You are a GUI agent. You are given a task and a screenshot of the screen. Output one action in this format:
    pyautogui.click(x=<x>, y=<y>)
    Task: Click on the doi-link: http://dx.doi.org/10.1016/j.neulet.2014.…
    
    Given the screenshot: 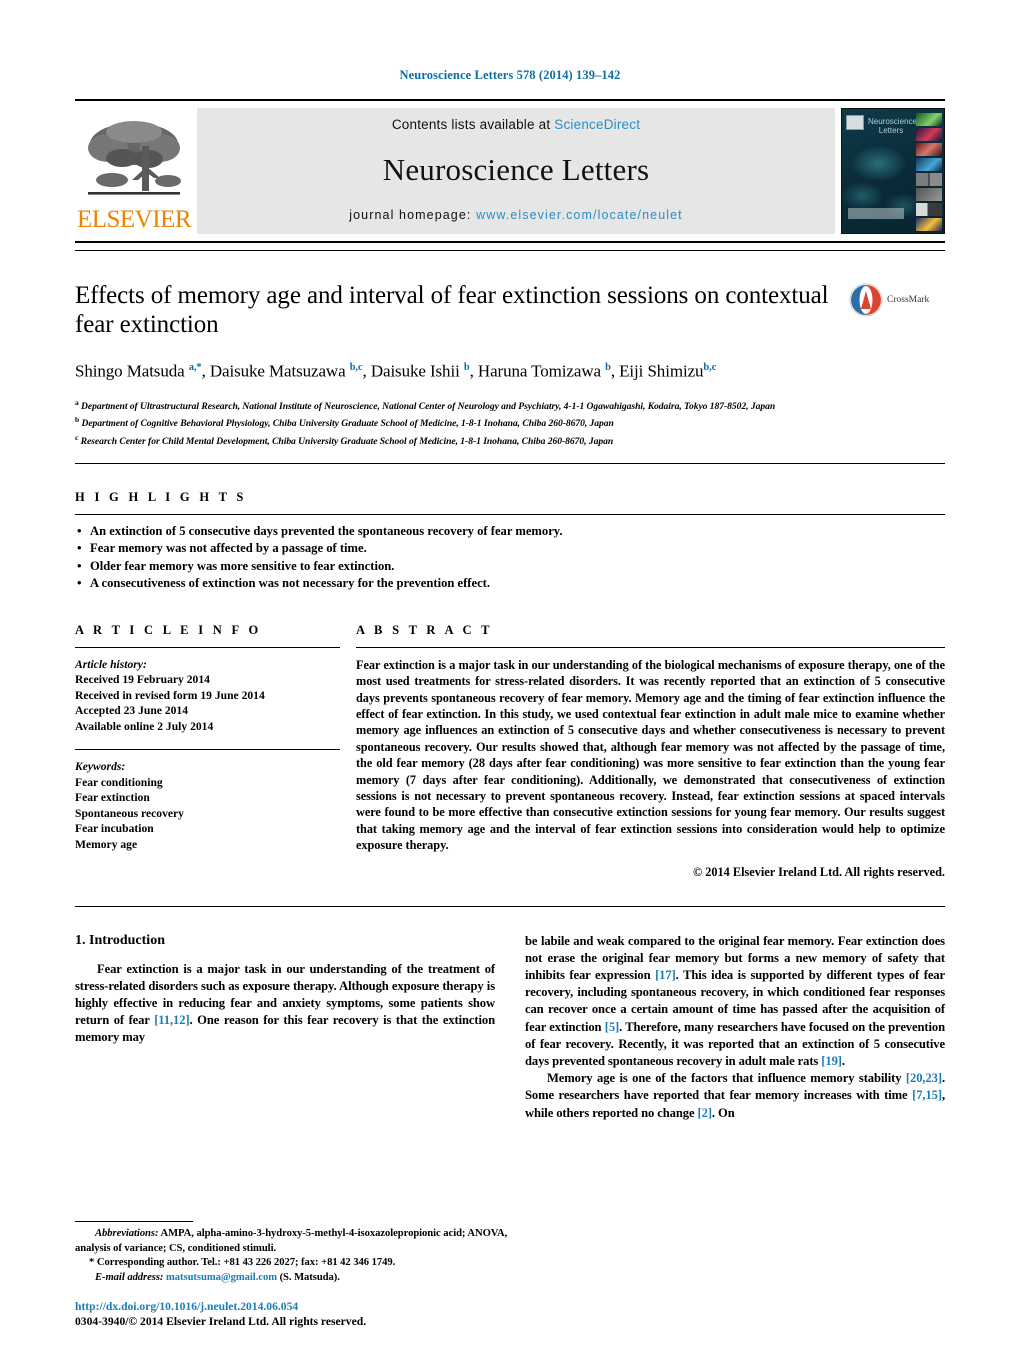 What is the action you would take?
    pyautogui.click(x=305, y=1306)
    